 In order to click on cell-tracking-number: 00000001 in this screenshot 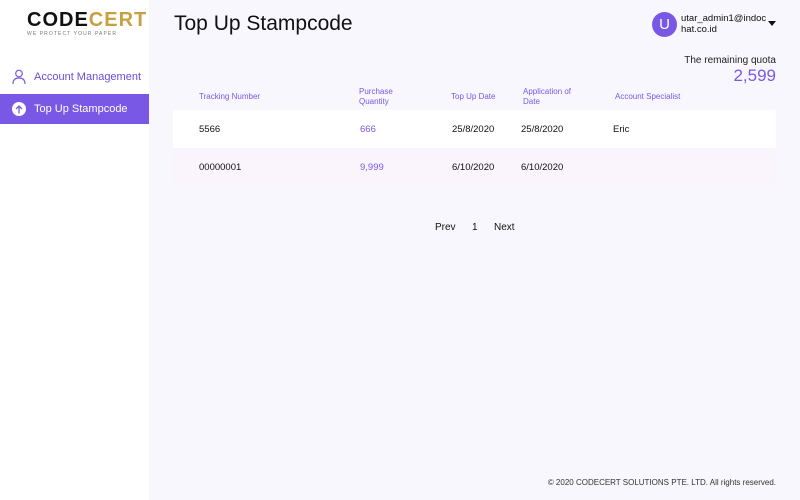, I will do `click(220, 167)`.